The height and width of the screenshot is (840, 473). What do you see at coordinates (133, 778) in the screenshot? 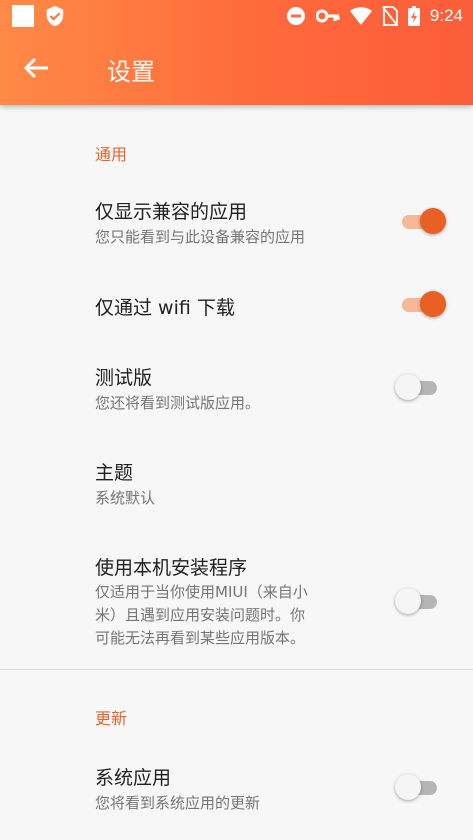
I see `setting-title: 系统应用` at bounding box center [133, 778].